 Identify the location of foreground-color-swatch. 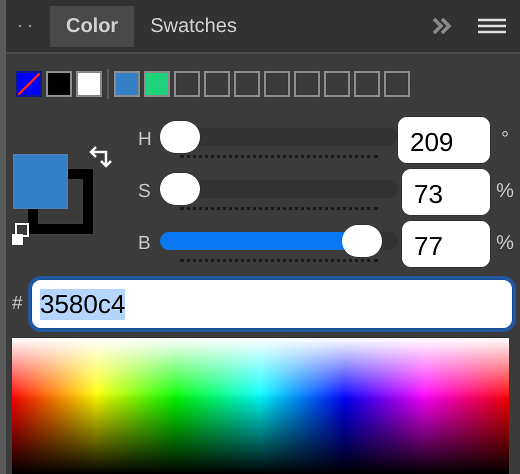
(40, 181).